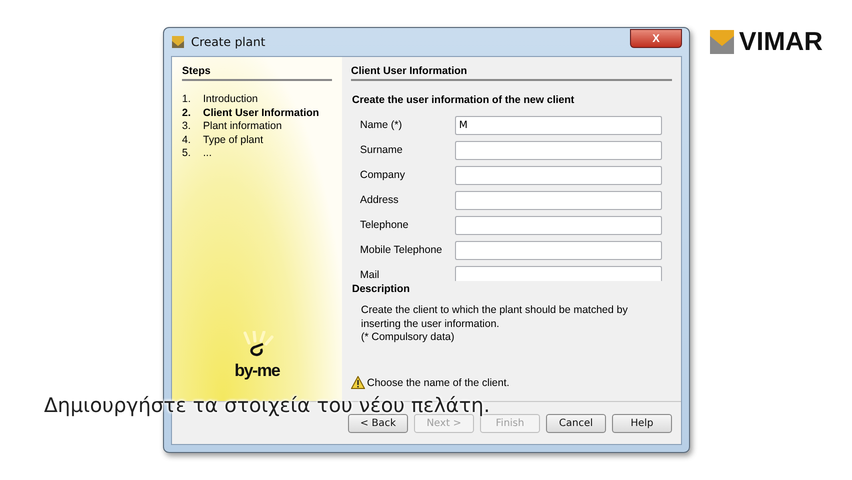 The image size is (852, 480). I want to click on field-label: Address, so click(380, 200).